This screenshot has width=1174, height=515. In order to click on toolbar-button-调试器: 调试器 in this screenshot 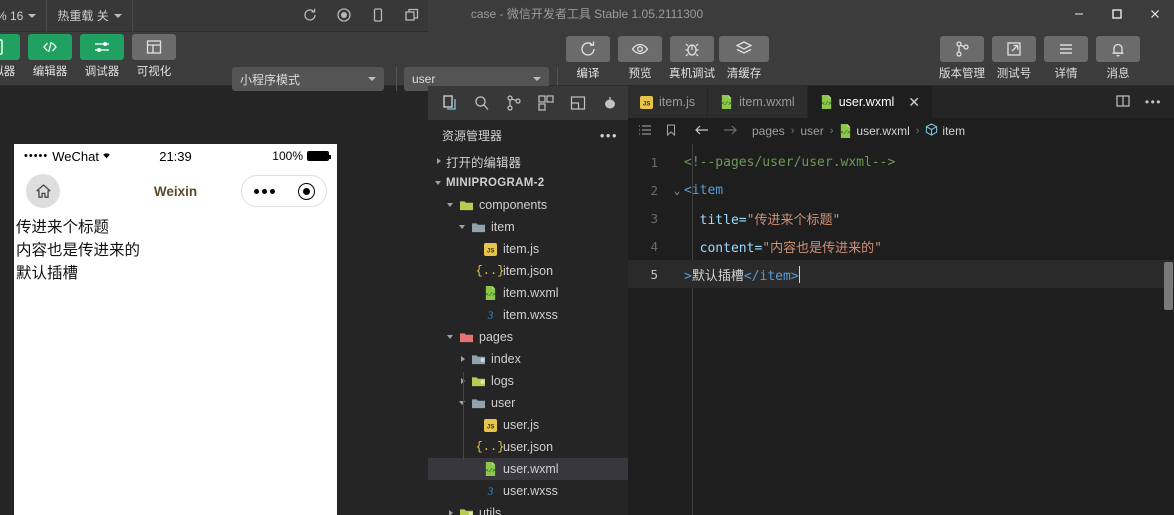, I will do `click(102, 56)`.